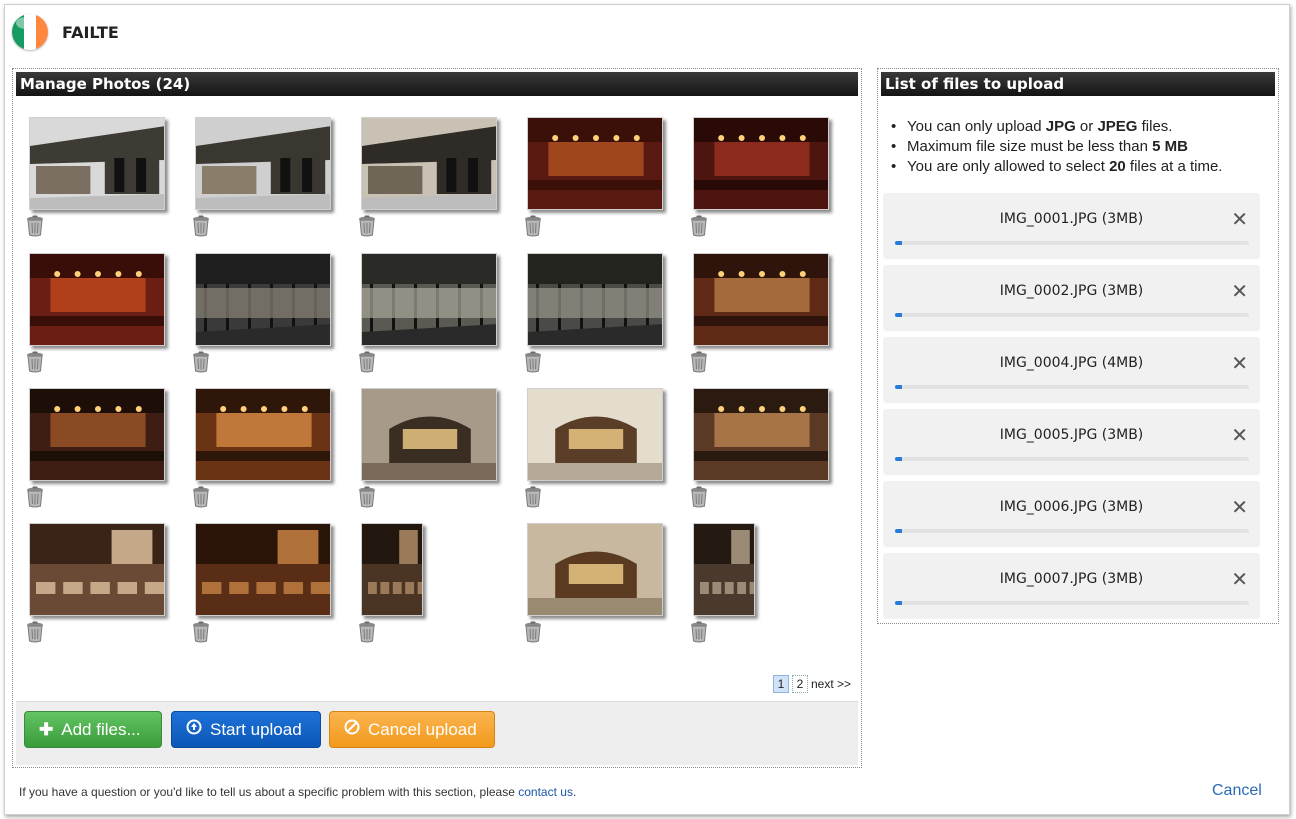 The image size is (1296, 819). I want to click on upload-file-item: IMG_0002.JPG (3MB) ✕, so click(1071, 298).